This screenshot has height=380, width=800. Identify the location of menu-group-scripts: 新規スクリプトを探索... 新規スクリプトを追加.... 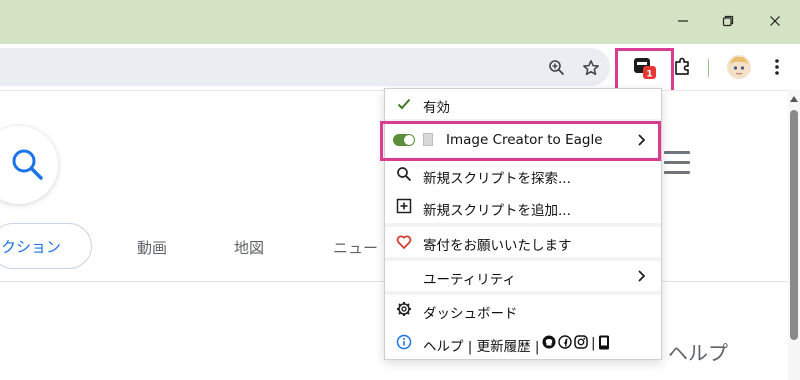
(523, 192).